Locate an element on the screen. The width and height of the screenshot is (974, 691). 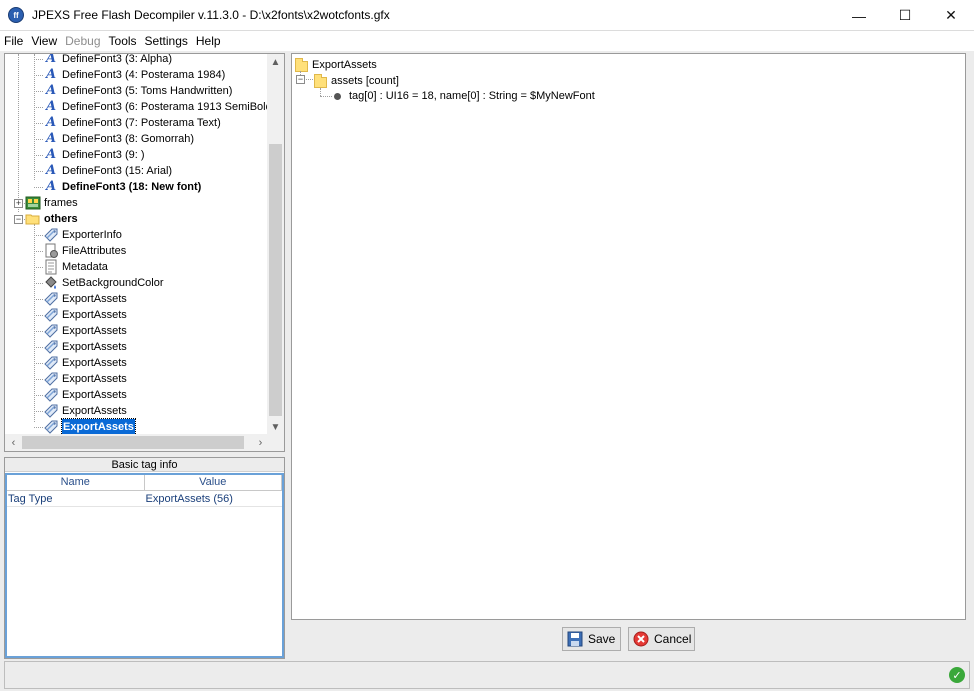
tree-item: A DefineFont3 (15: Arial) is located at coordinates (107, 171).